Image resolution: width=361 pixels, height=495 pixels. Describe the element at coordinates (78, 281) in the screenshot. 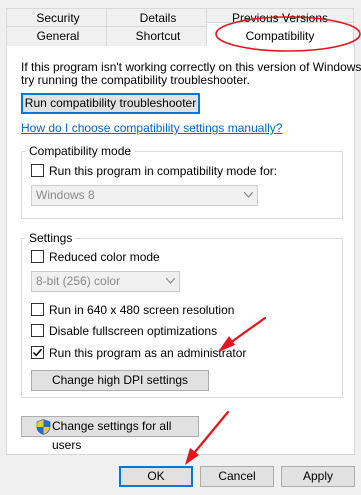

I see `color-depth-value: 8-bit (256) color` at that location.